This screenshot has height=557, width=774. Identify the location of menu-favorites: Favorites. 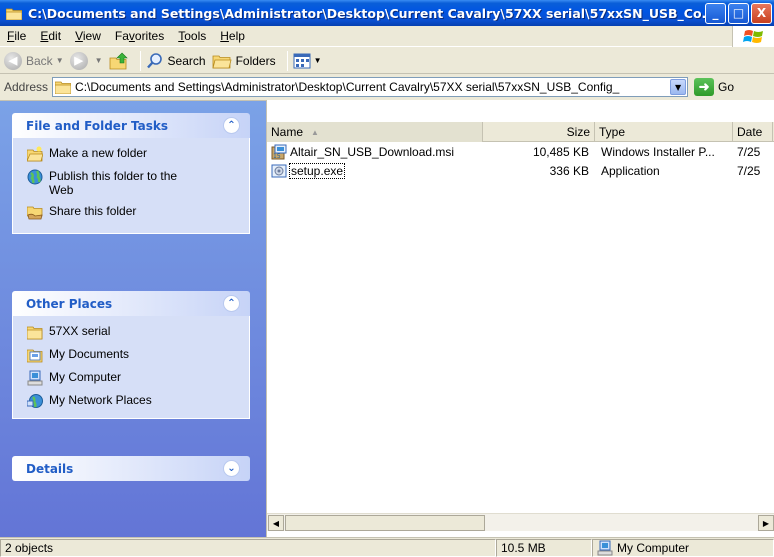
(139, 36).